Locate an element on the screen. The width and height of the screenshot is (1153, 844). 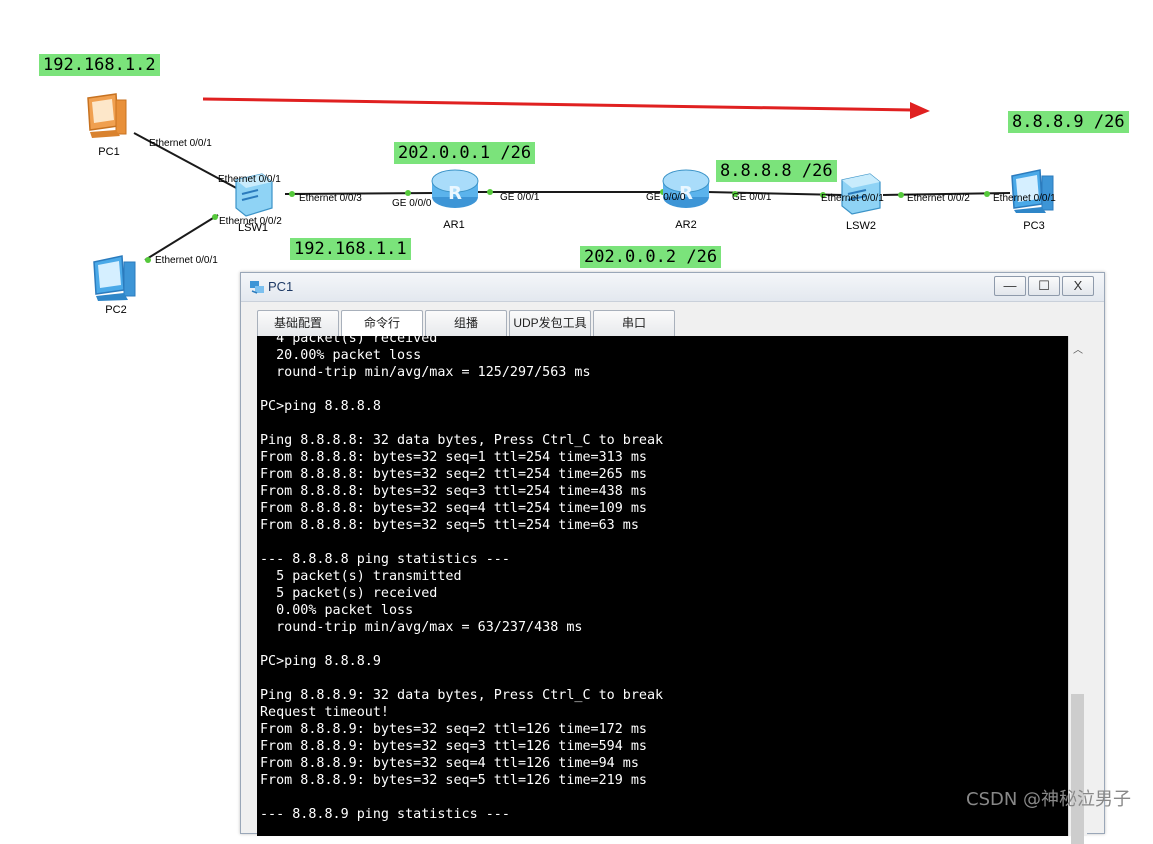
pc2-device is located at coordinates (115, 277).